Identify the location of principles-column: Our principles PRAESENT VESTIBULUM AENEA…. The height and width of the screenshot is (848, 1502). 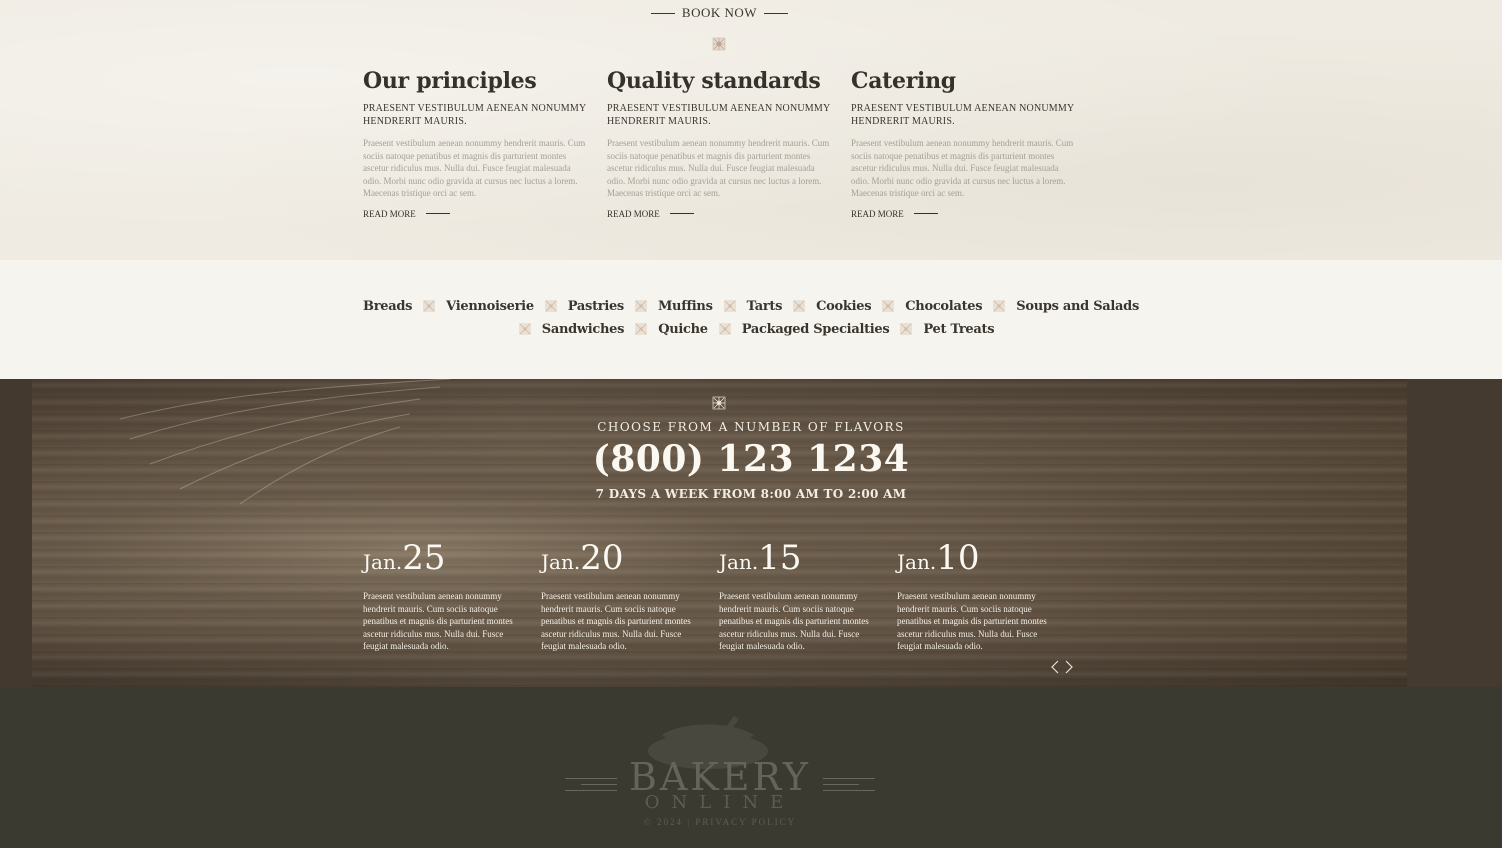
(477, 142).